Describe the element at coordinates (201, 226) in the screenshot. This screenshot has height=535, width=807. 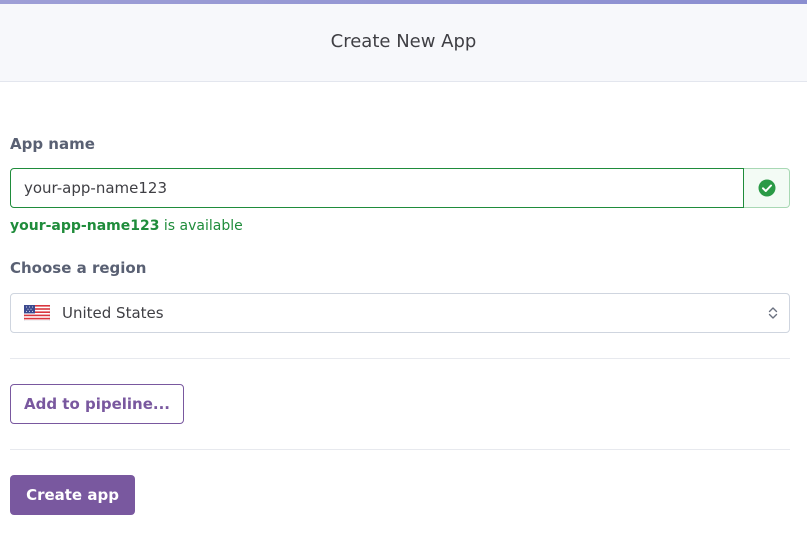
I see `availability-suffix: is available` at that location.